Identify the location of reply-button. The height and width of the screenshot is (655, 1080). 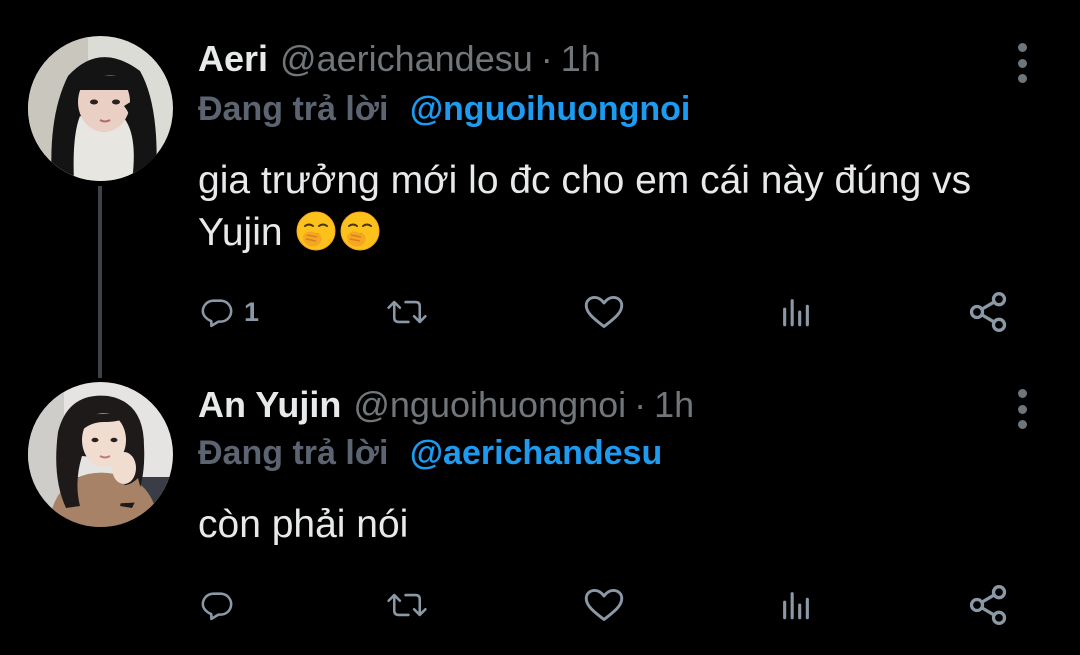
(222, 605).